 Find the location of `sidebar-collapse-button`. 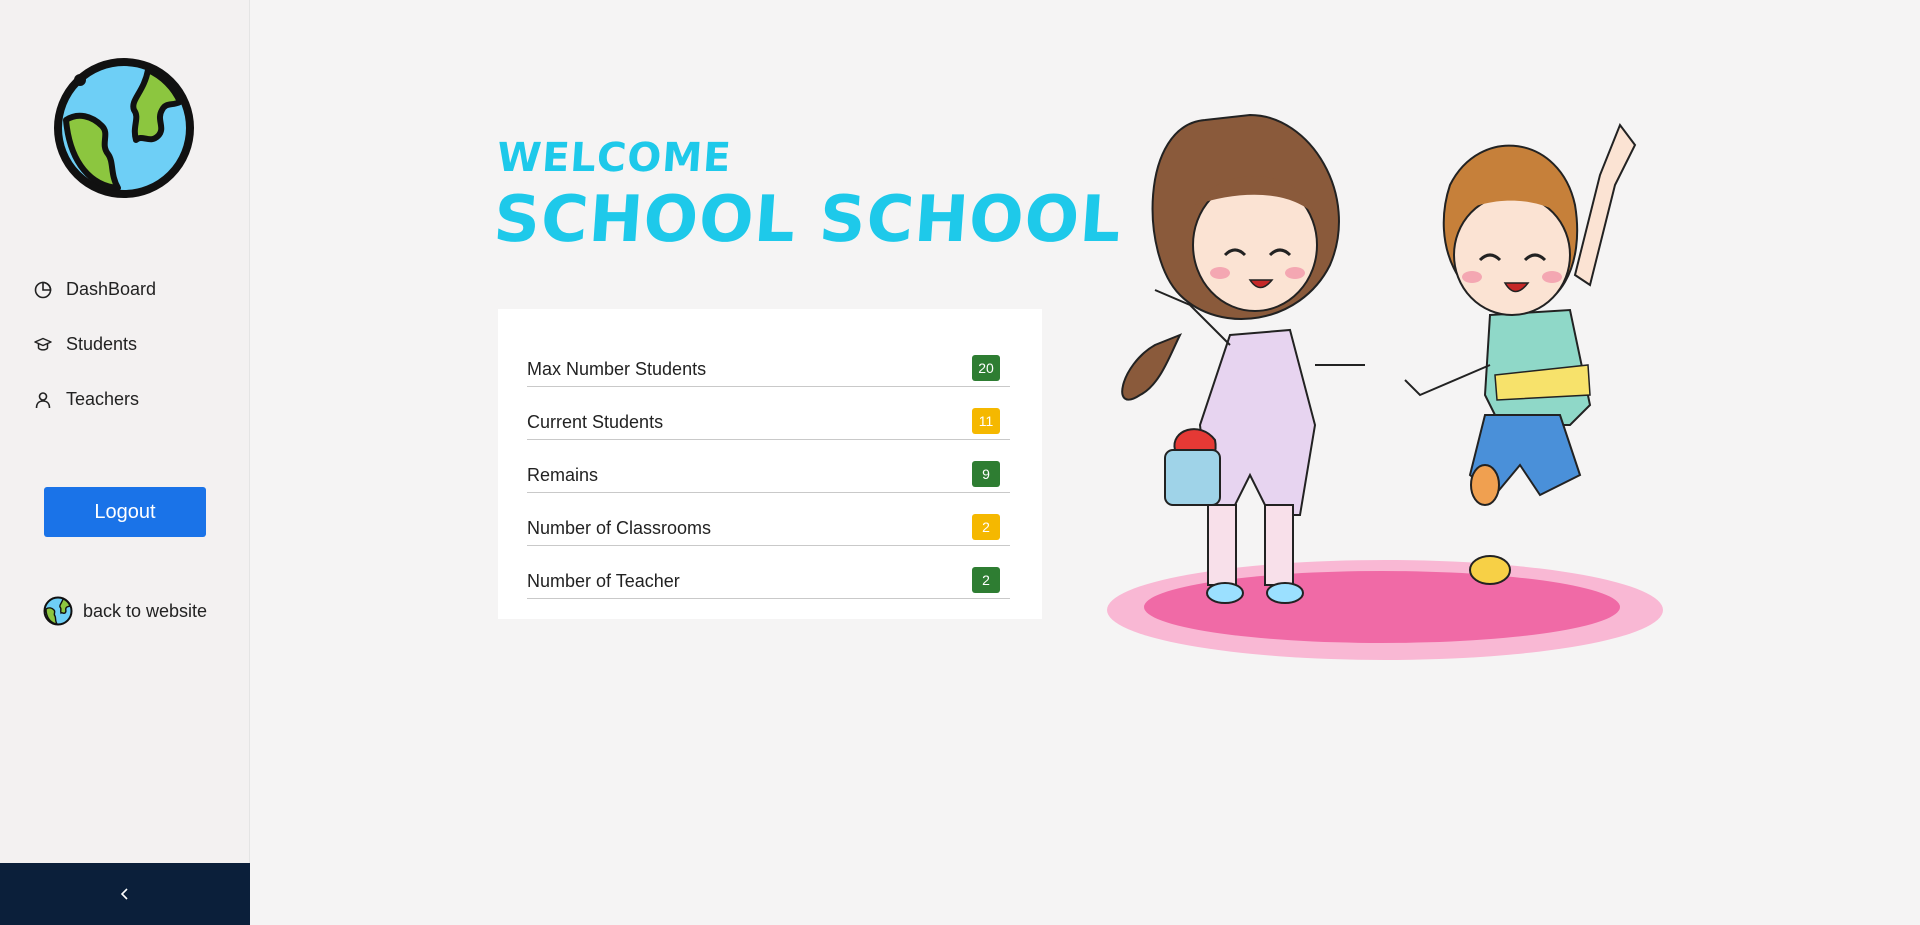

sidebar-collapse-button is located at coordinates (125, 894).